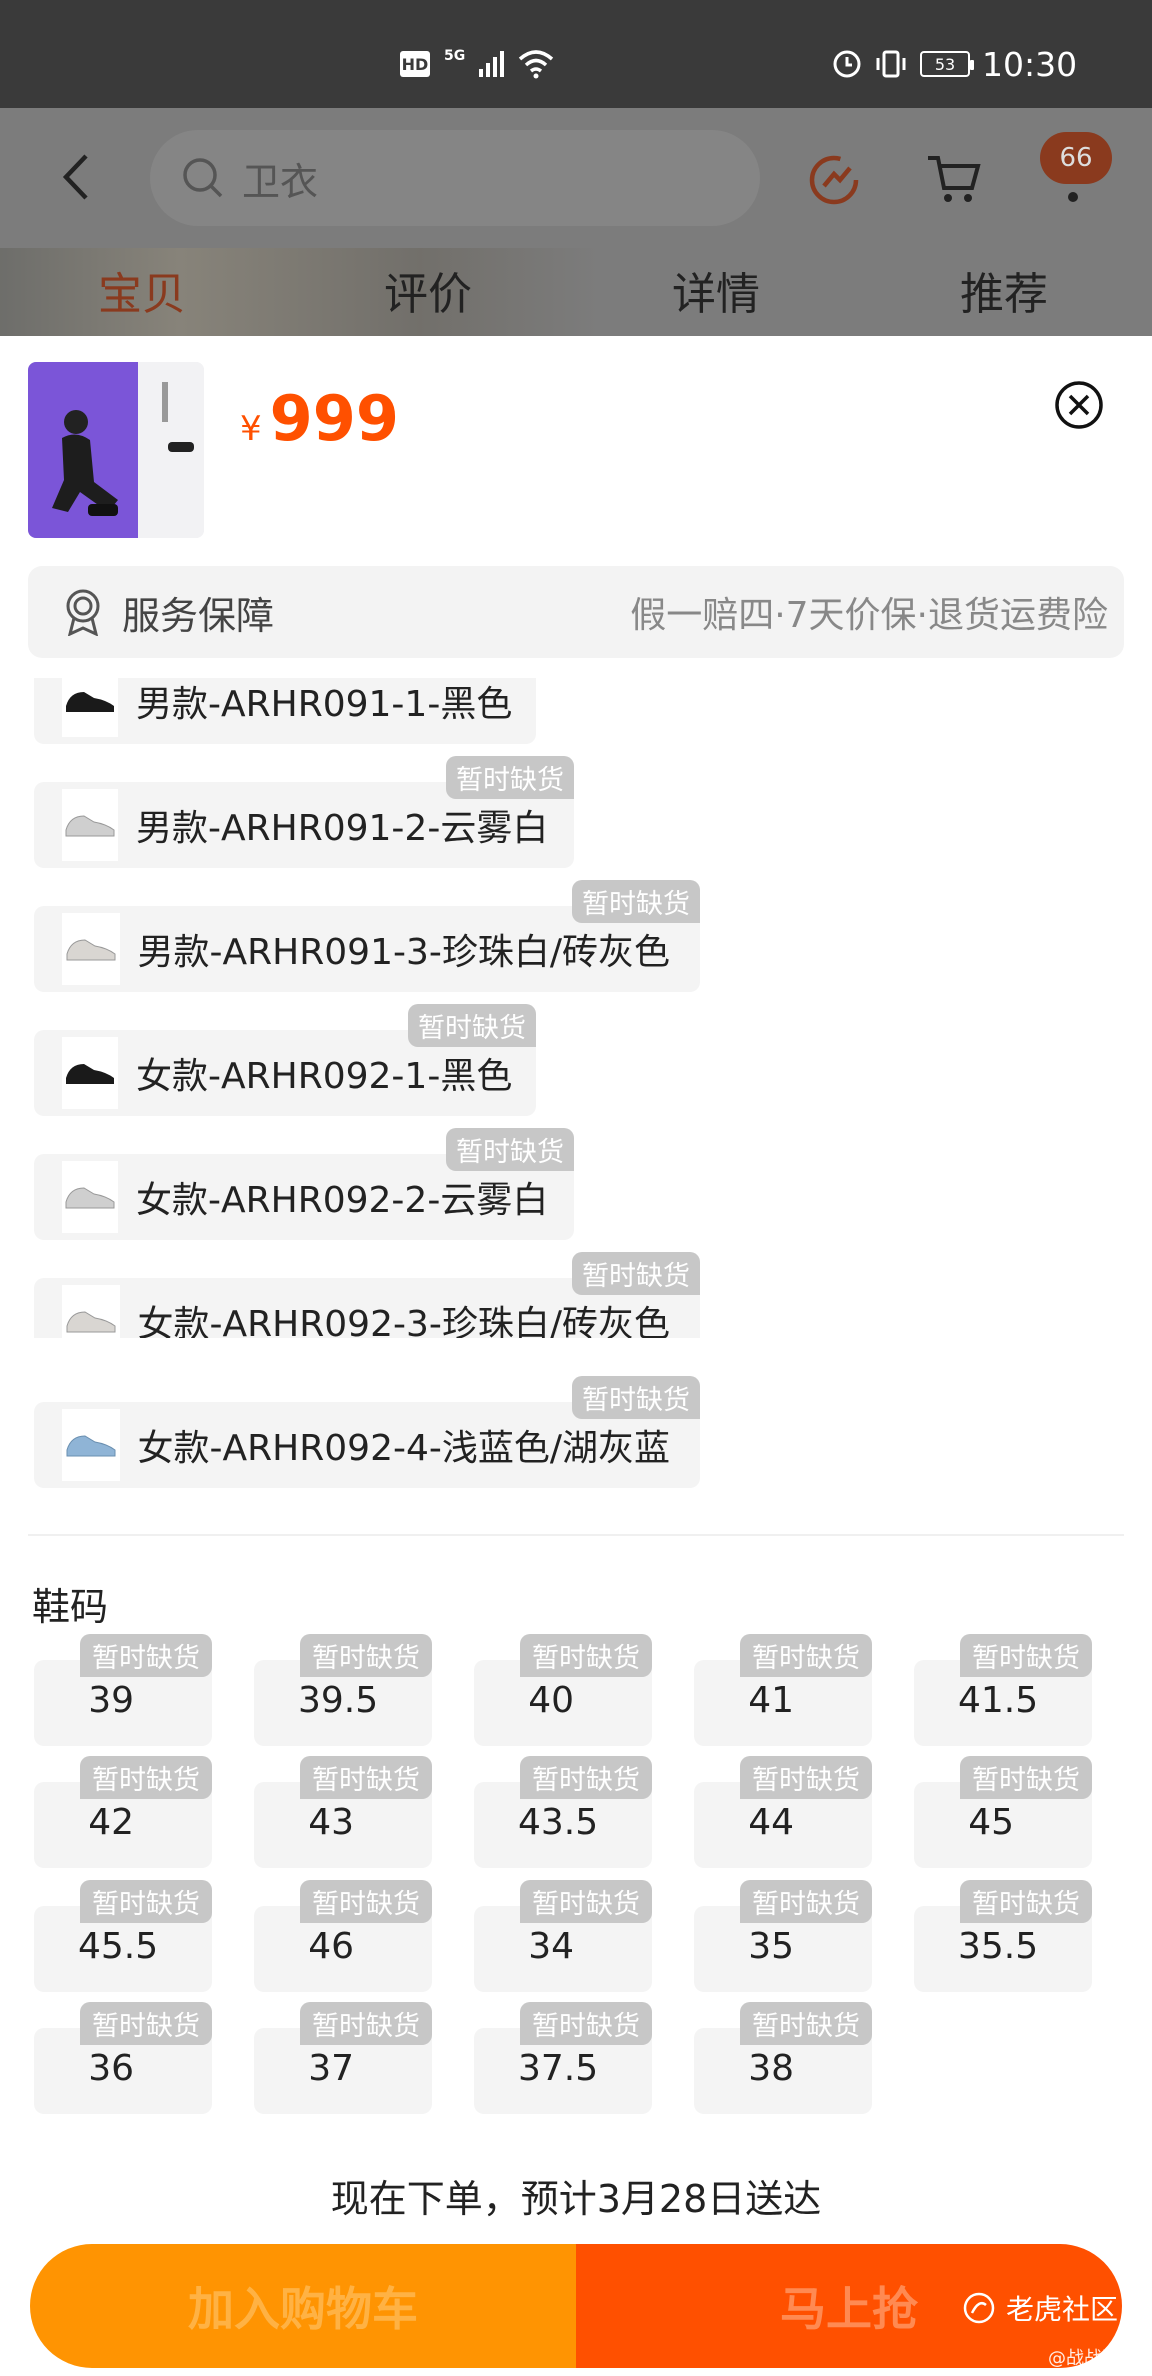 Image resolution: width=1152 pixels, height=2376 pixels. I want to click on watermark: 老虎社区, so click(1040, 2308).